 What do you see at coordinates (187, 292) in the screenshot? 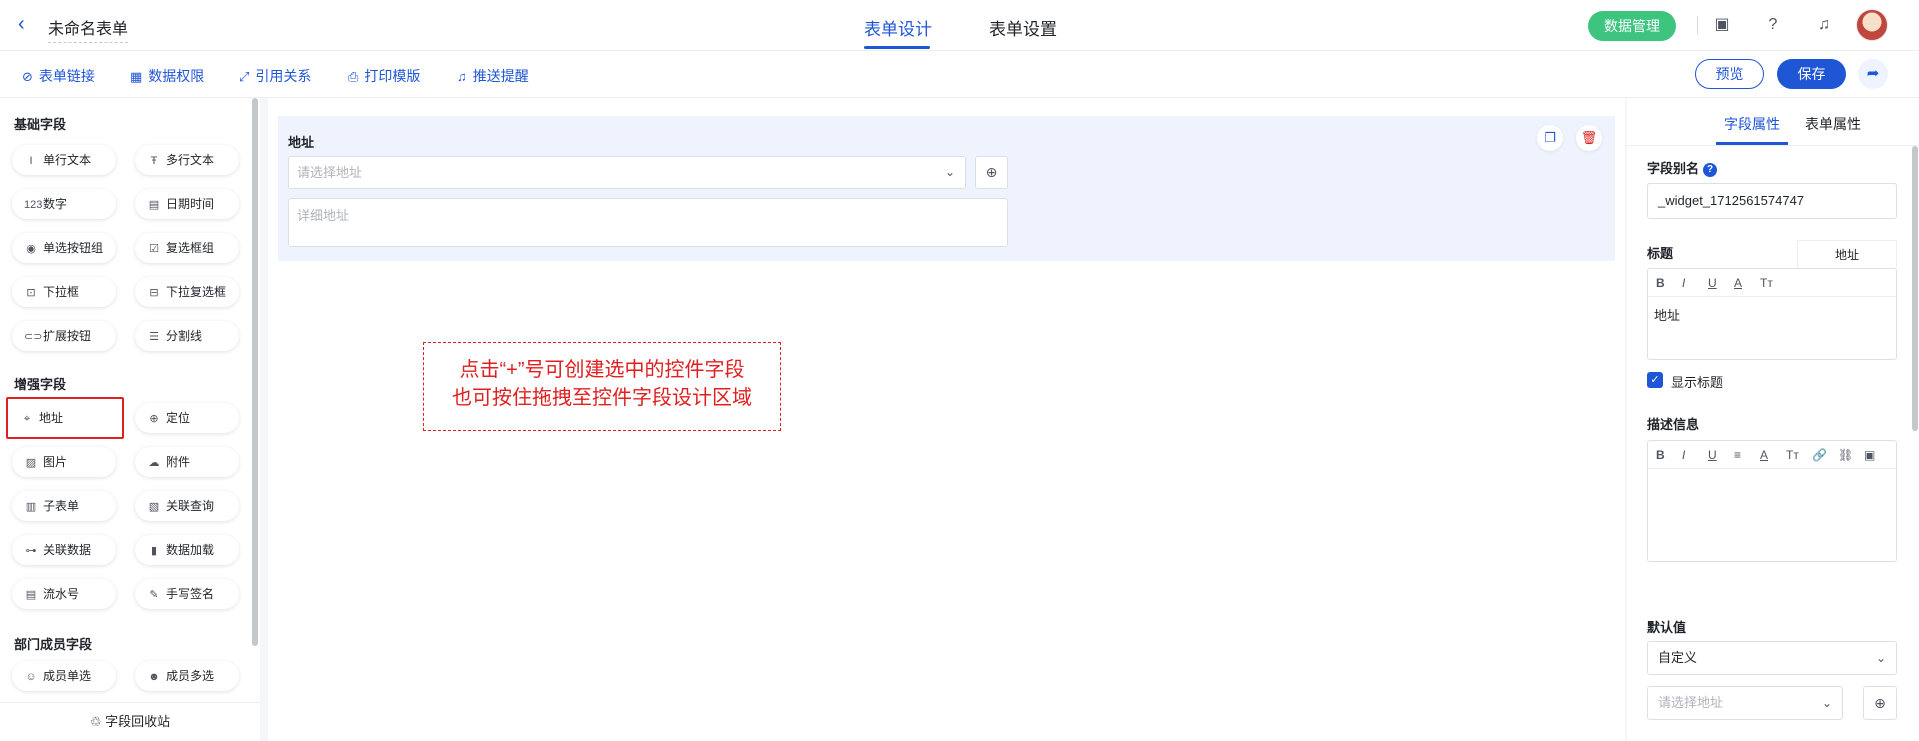
I see `field-dropdown-multi: ⊟ 下拉复选框` at bounding box center [187, 292].